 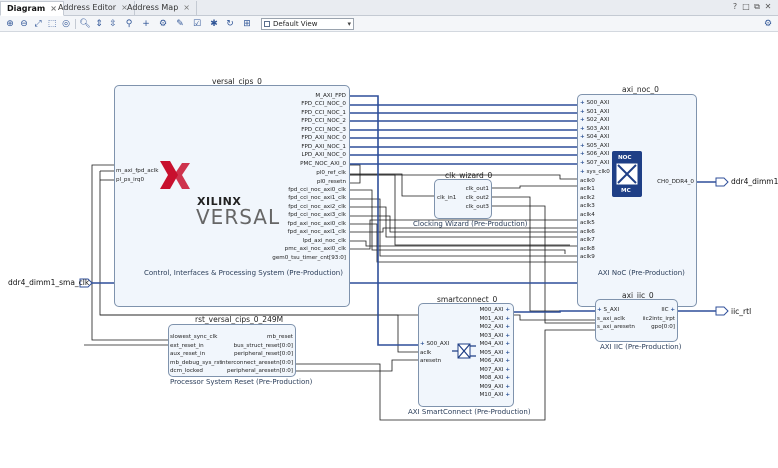 What do you see at coordinates (298, 113) in the screenshot?
I see `cips-pin-fpd-cci-noc-1: FPD_CCI_NOC_1` at bounding box center [298, 113].